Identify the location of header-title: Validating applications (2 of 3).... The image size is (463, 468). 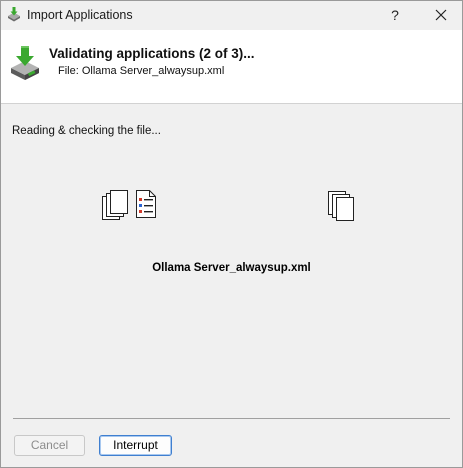
(152, 53).